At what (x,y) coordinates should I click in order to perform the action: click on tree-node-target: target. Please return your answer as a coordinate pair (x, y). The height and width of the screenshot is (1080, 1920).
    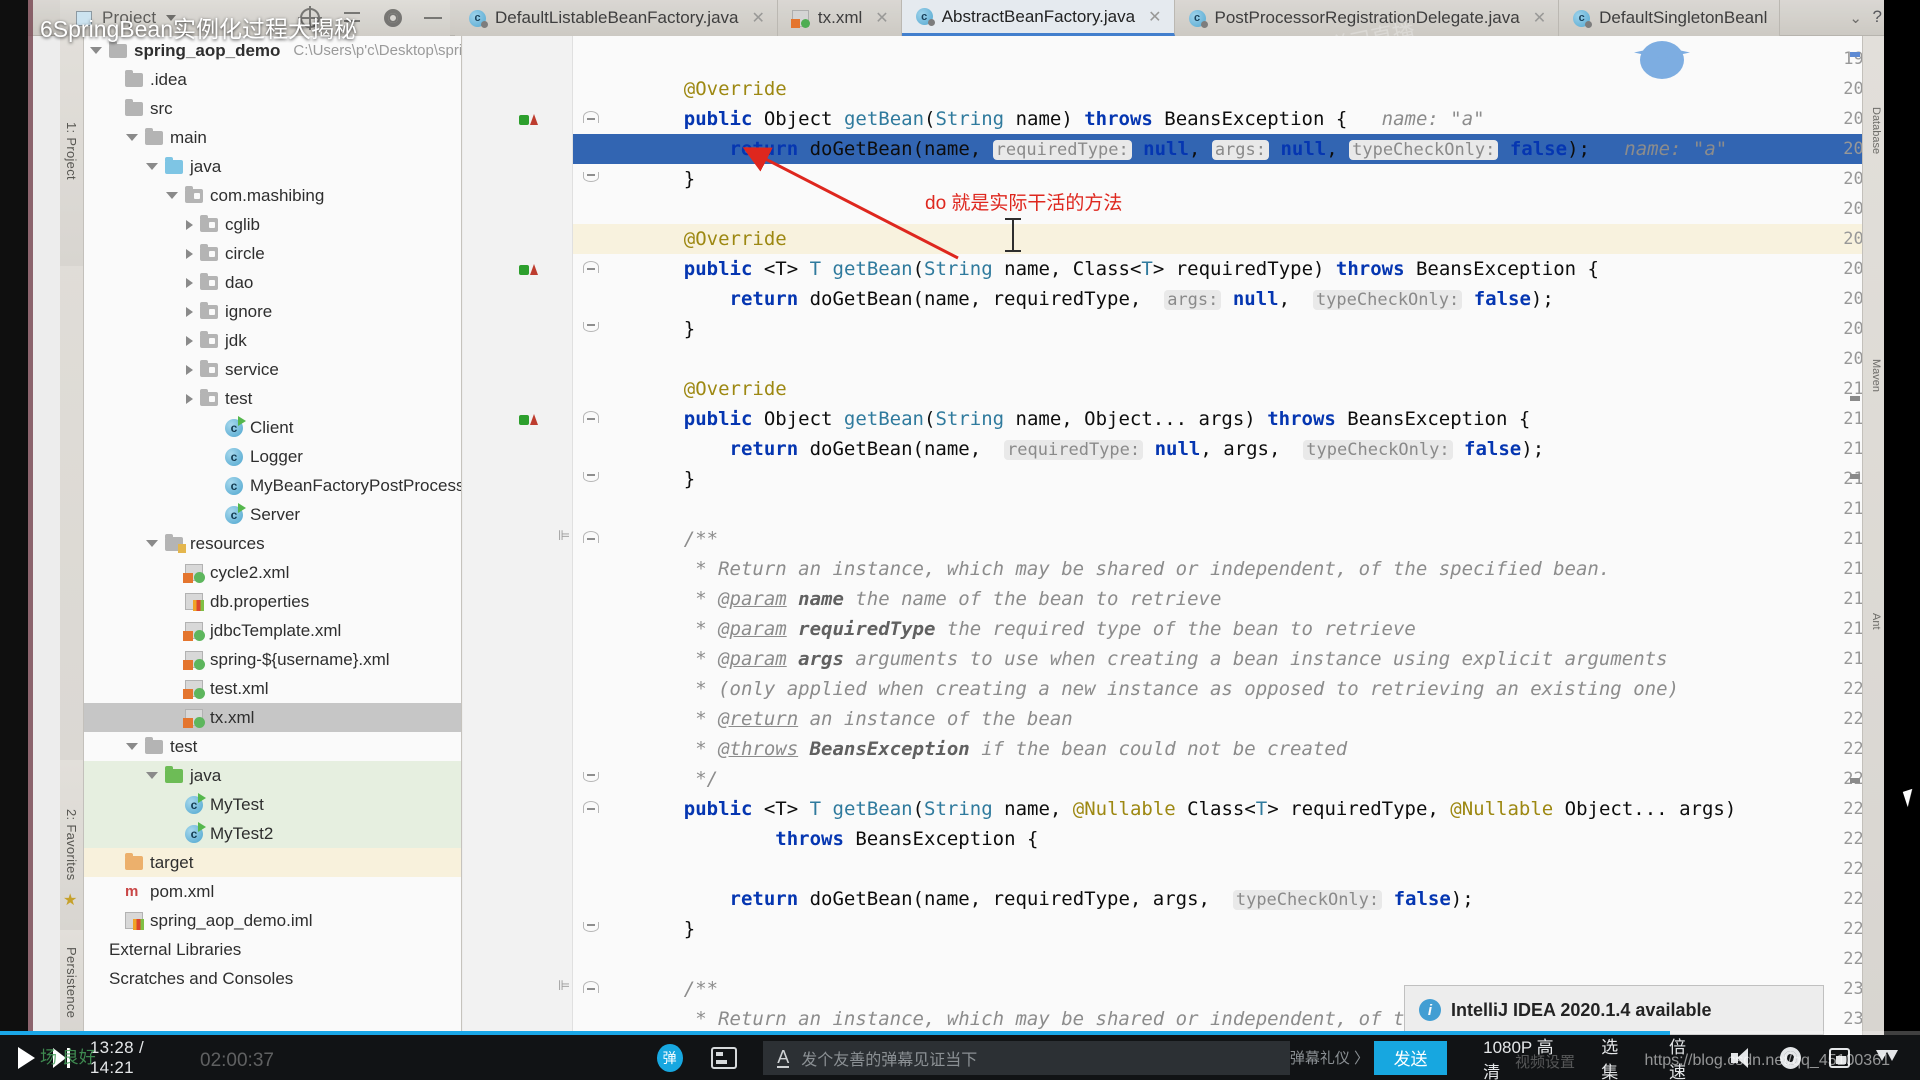
    Looking at the image, I should click on (272, 862).